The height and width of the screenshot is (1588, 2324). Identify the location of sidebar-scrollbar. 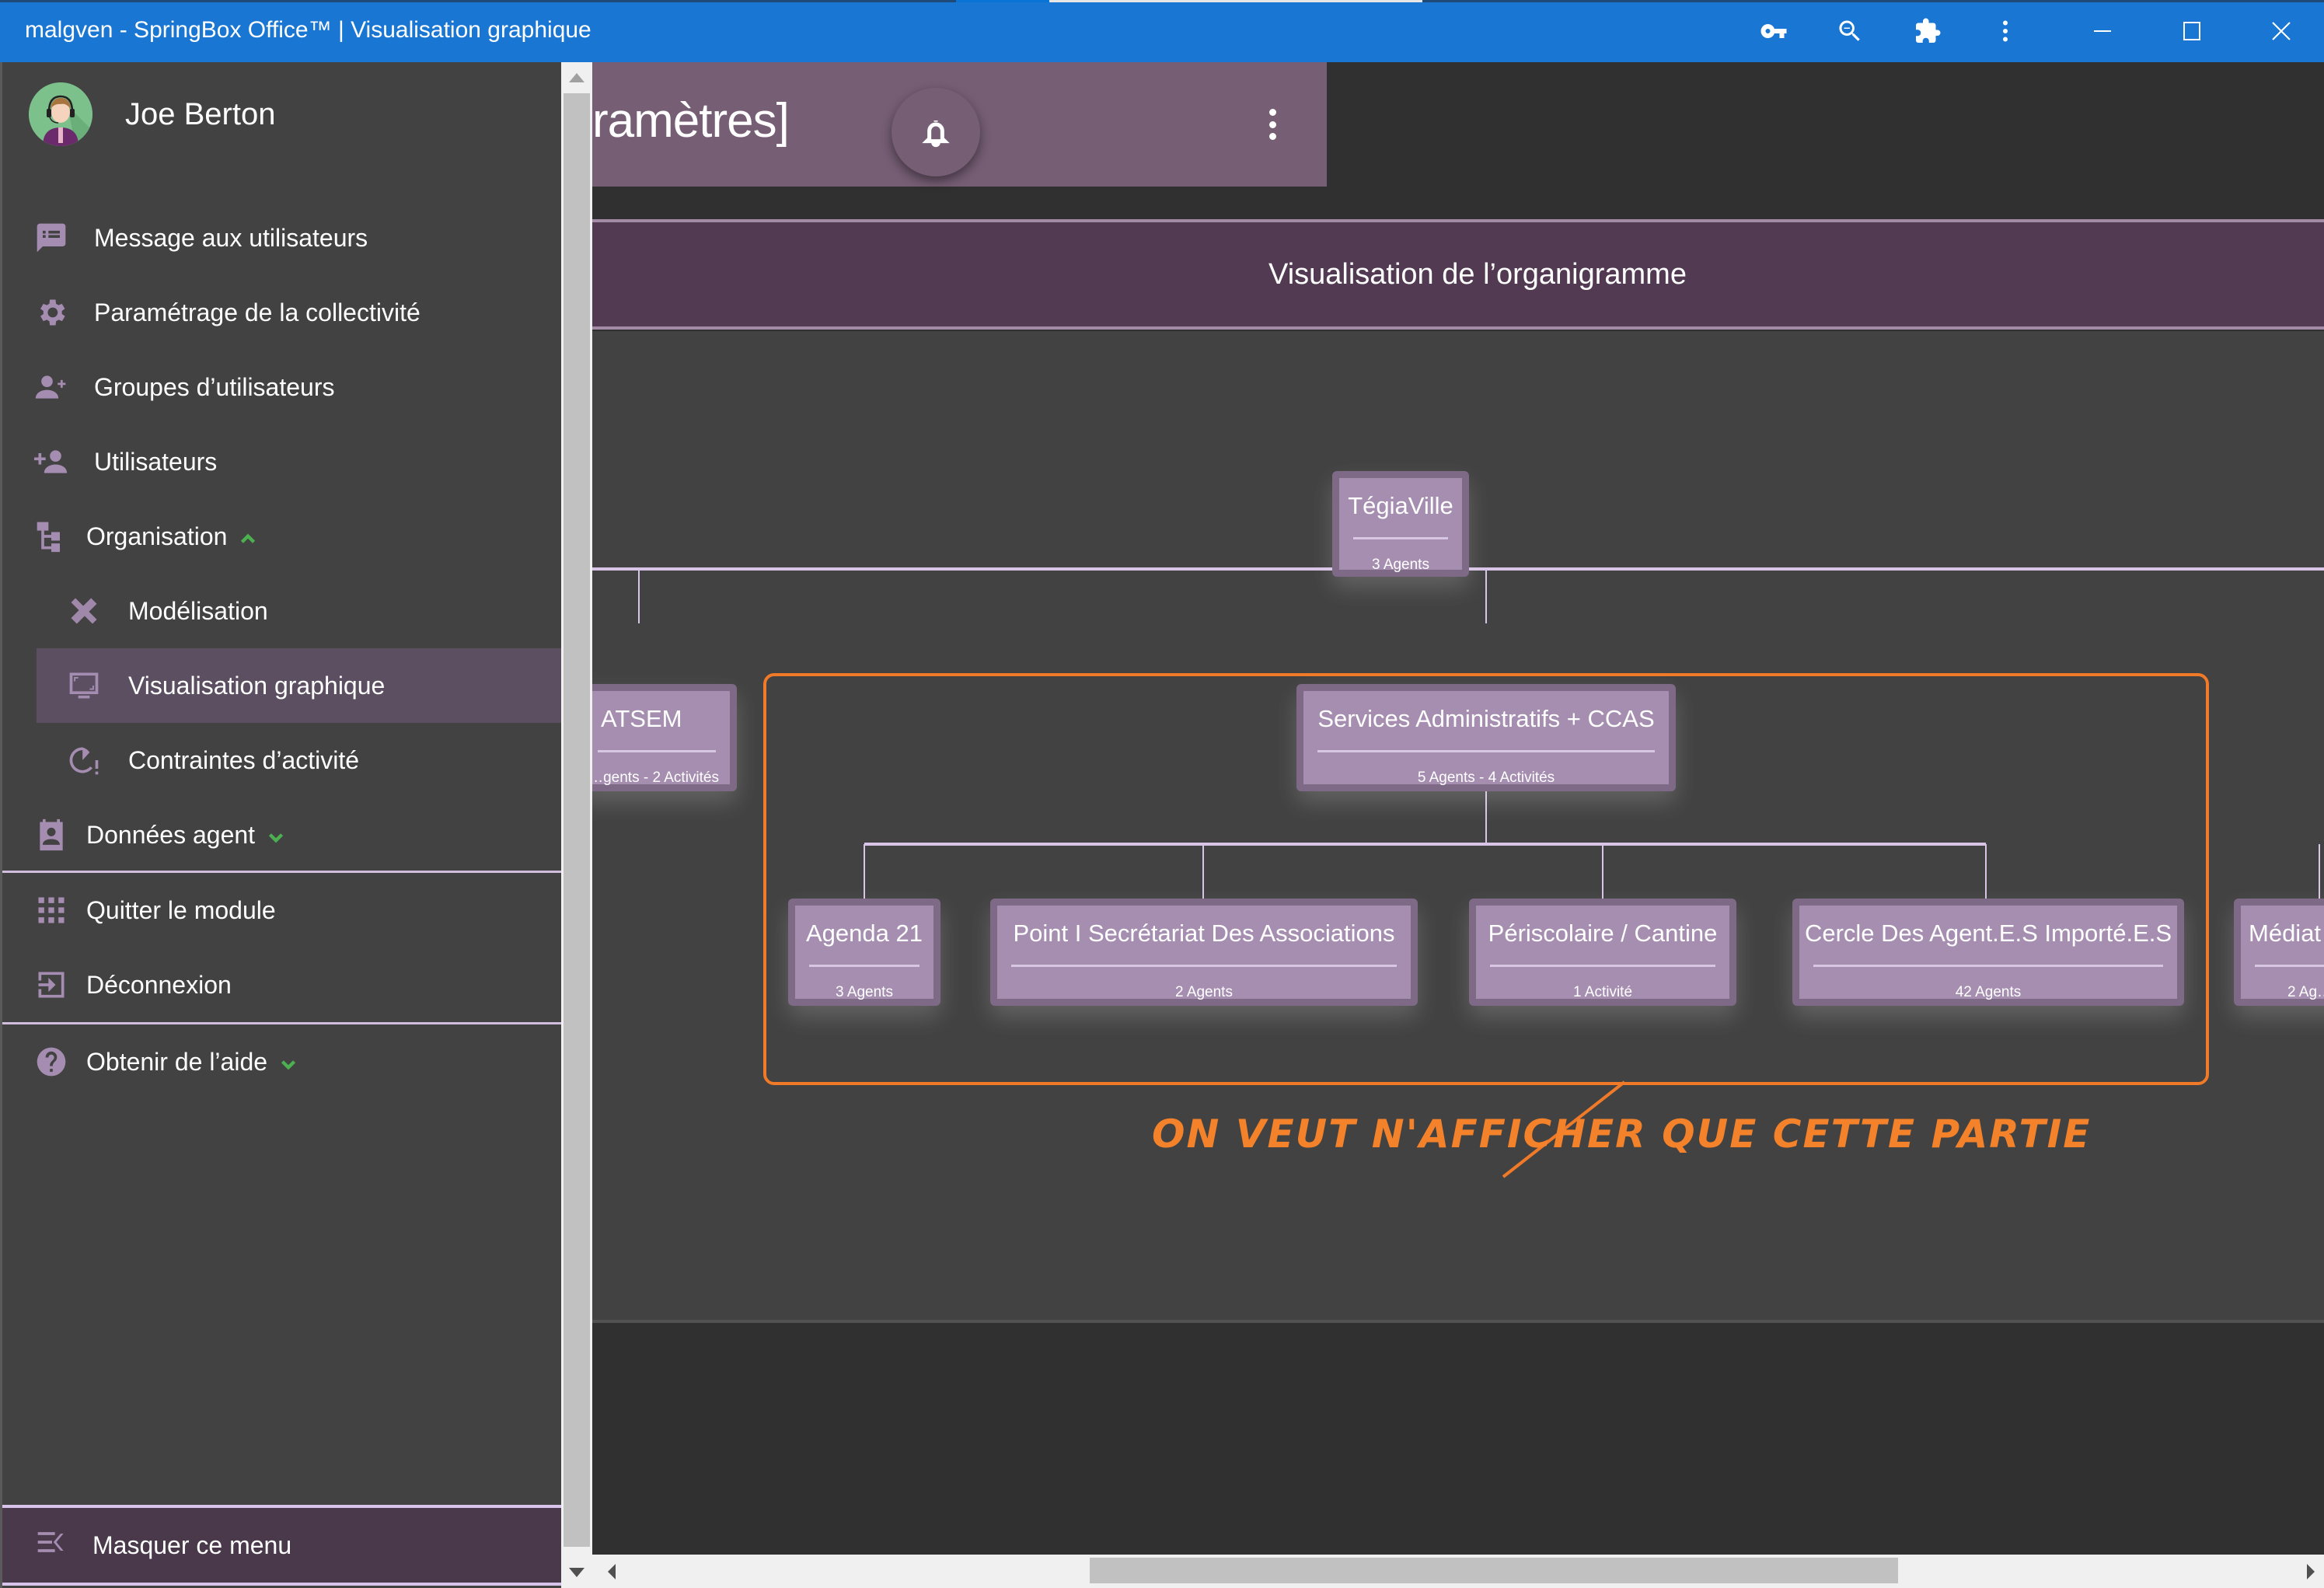
(576, 825).